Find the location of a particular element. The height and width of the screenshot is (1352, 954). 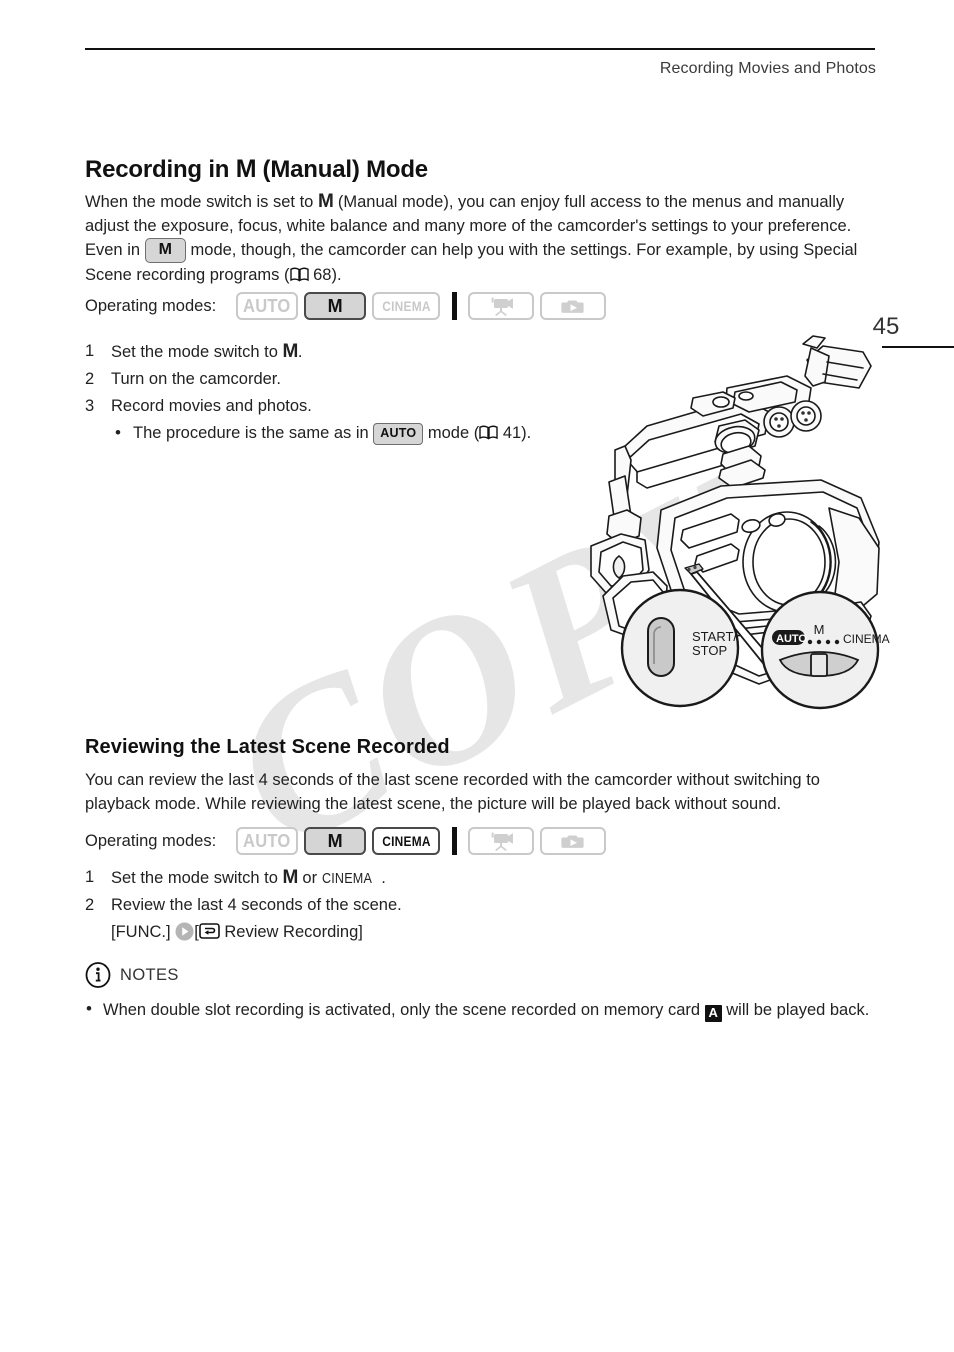

callout-stop-label: STOP is located at coordinates (709, 650).